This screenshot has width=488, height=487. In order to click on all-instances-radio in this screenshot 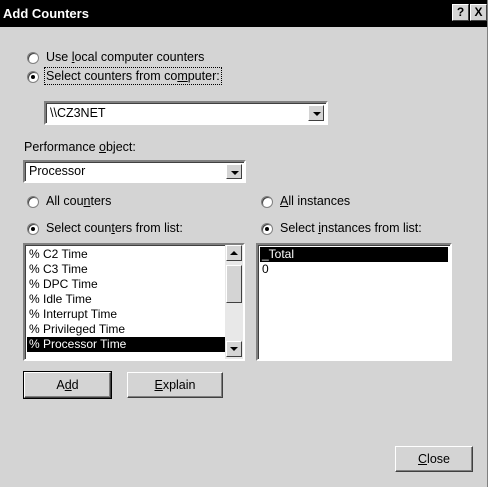, I will do `click(267, 202)`.